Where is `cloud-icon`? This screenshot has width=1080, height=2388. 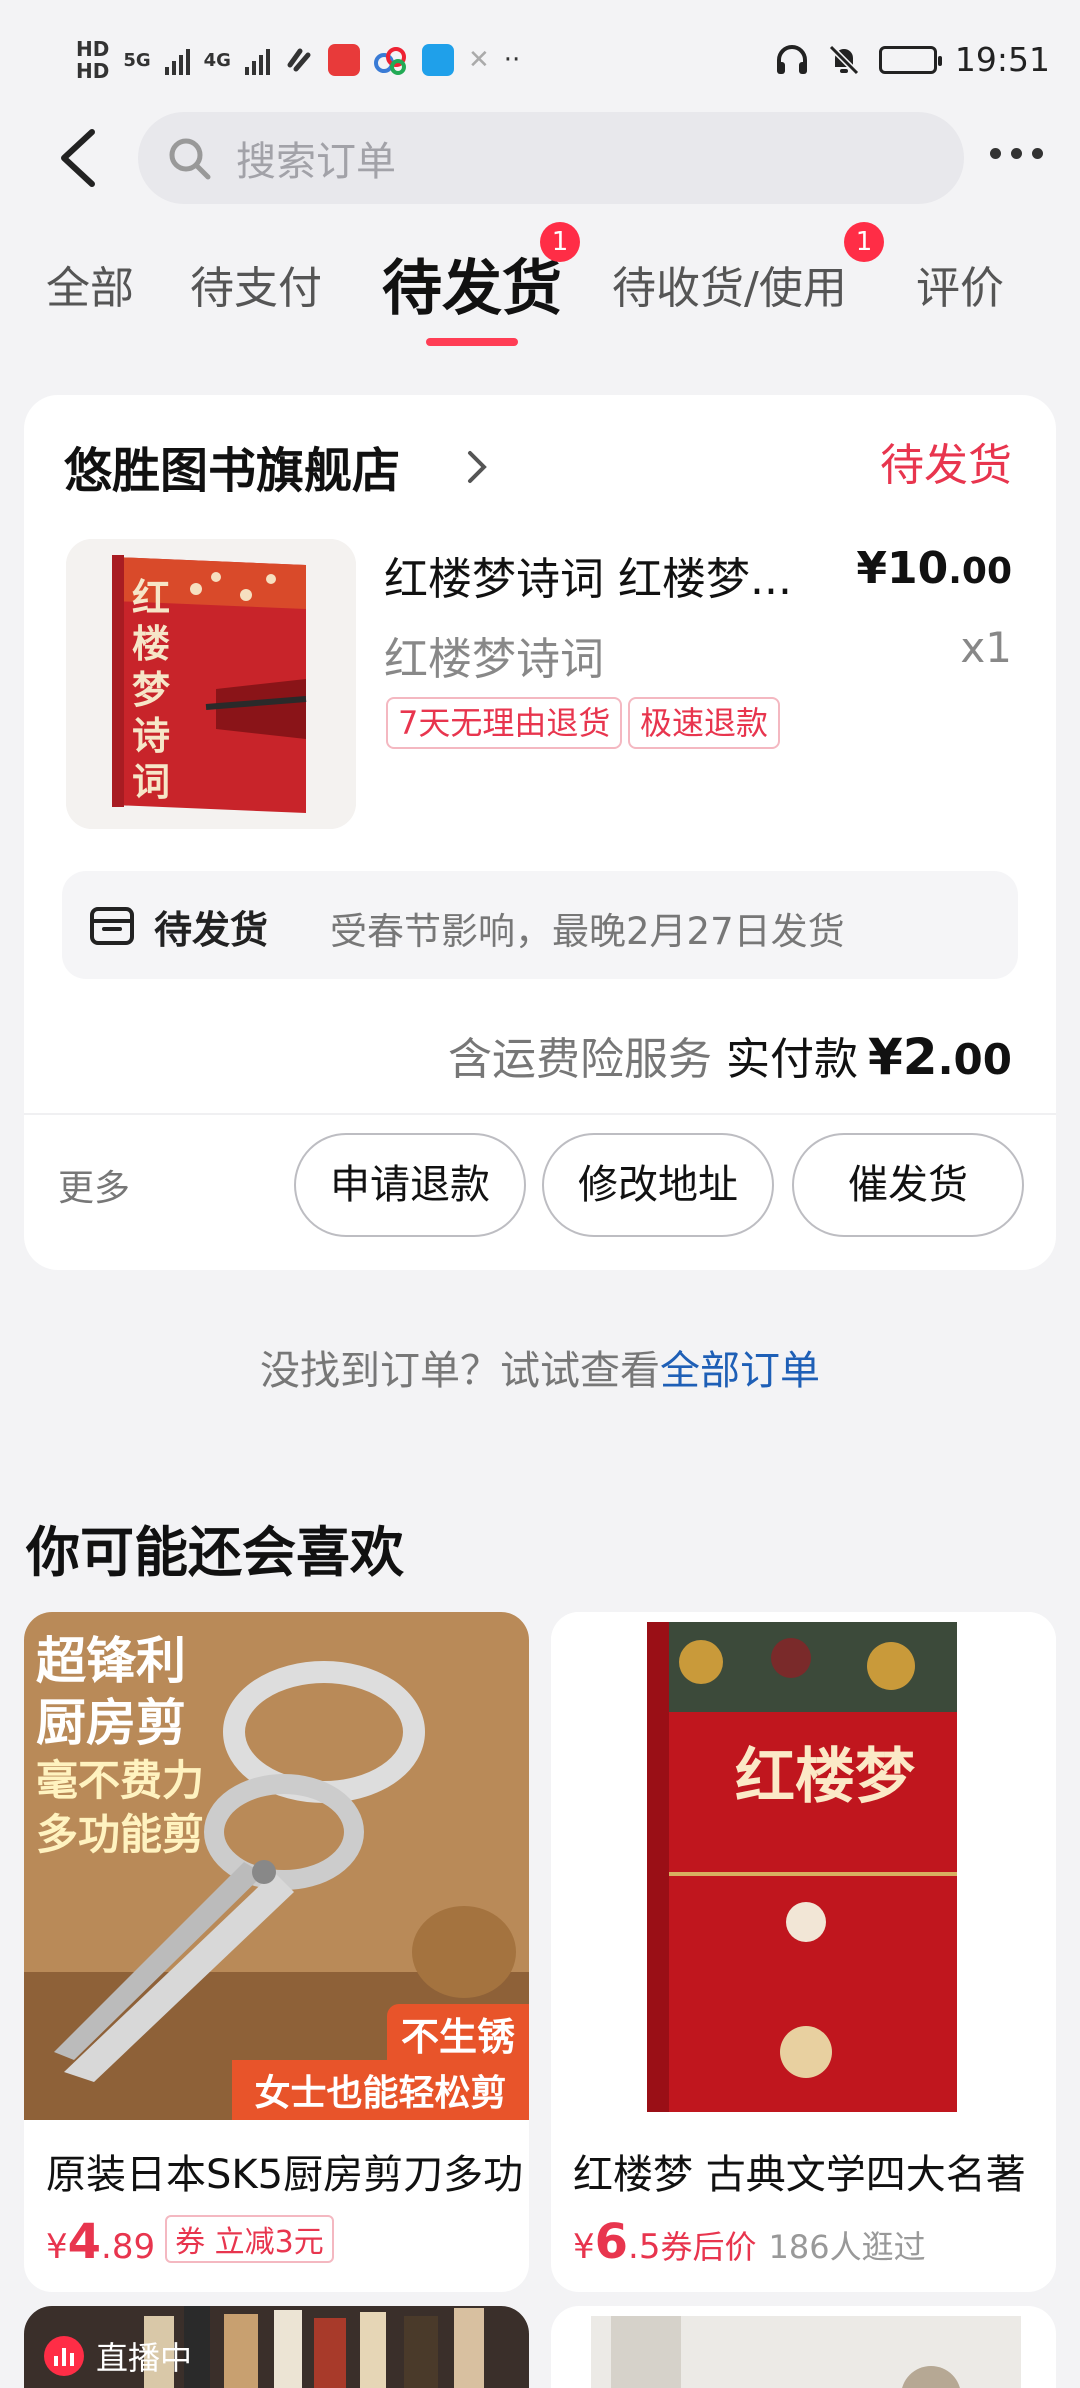
cloud-icon is located at coordinates (389, 61).